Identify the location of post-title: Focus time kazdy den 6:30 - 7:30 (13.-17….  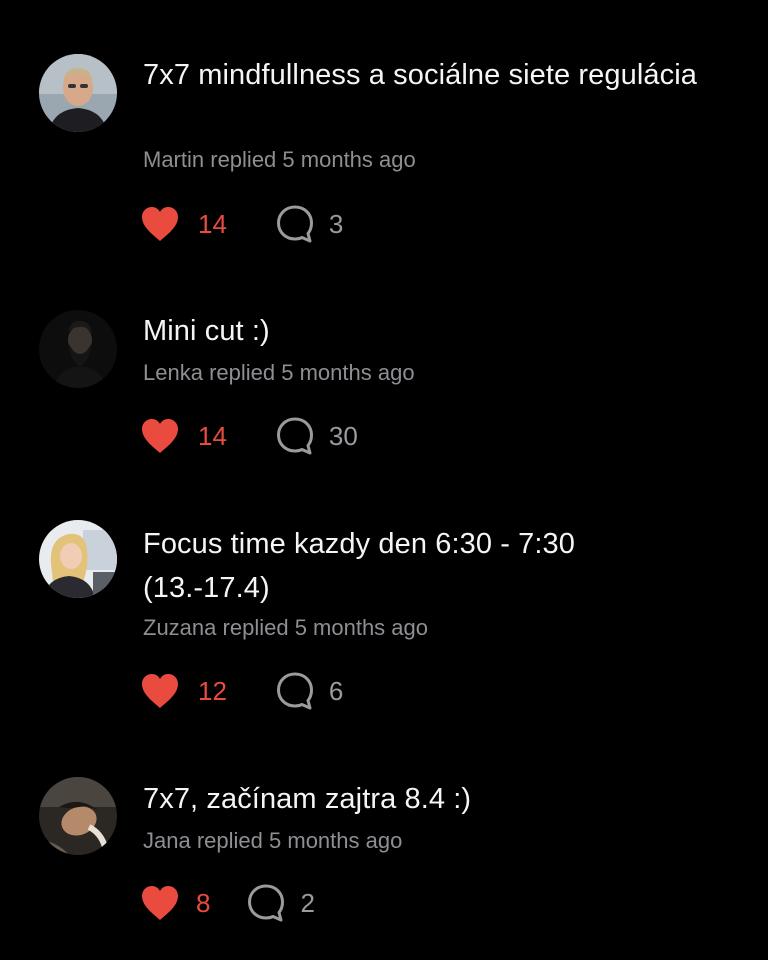
(423, 566).